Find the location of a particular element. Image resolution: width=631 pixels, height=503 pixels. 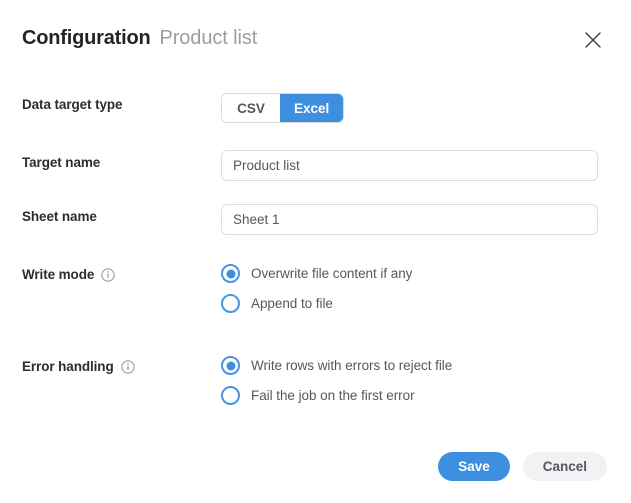

field-row-write-mode: Write mode Overwrite file content if any is located at coordinates (315, 295).